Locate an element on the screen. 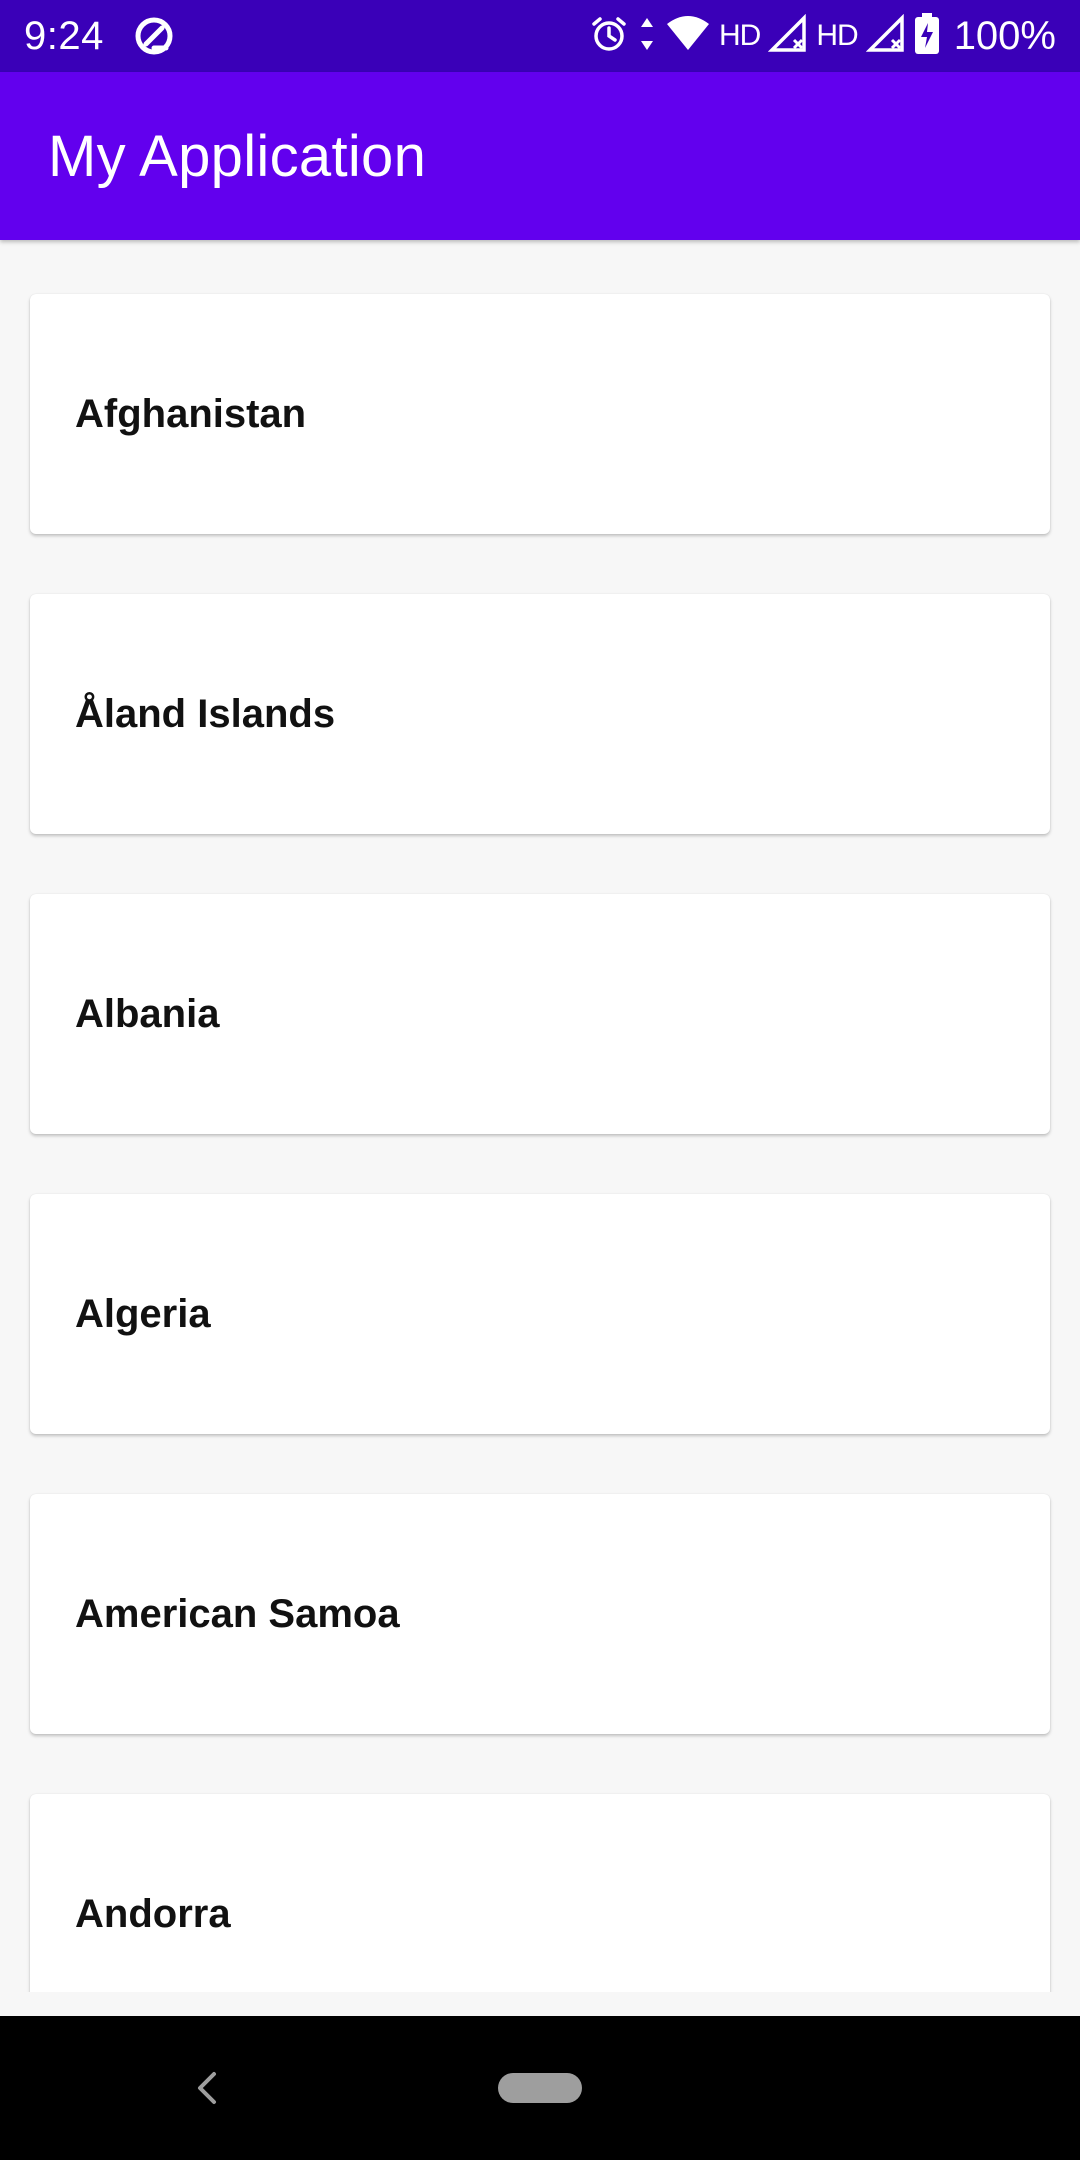 The height and width of the screenshot is (2160, 1080). home-pill-icon is located at coordinates (540, 2088).